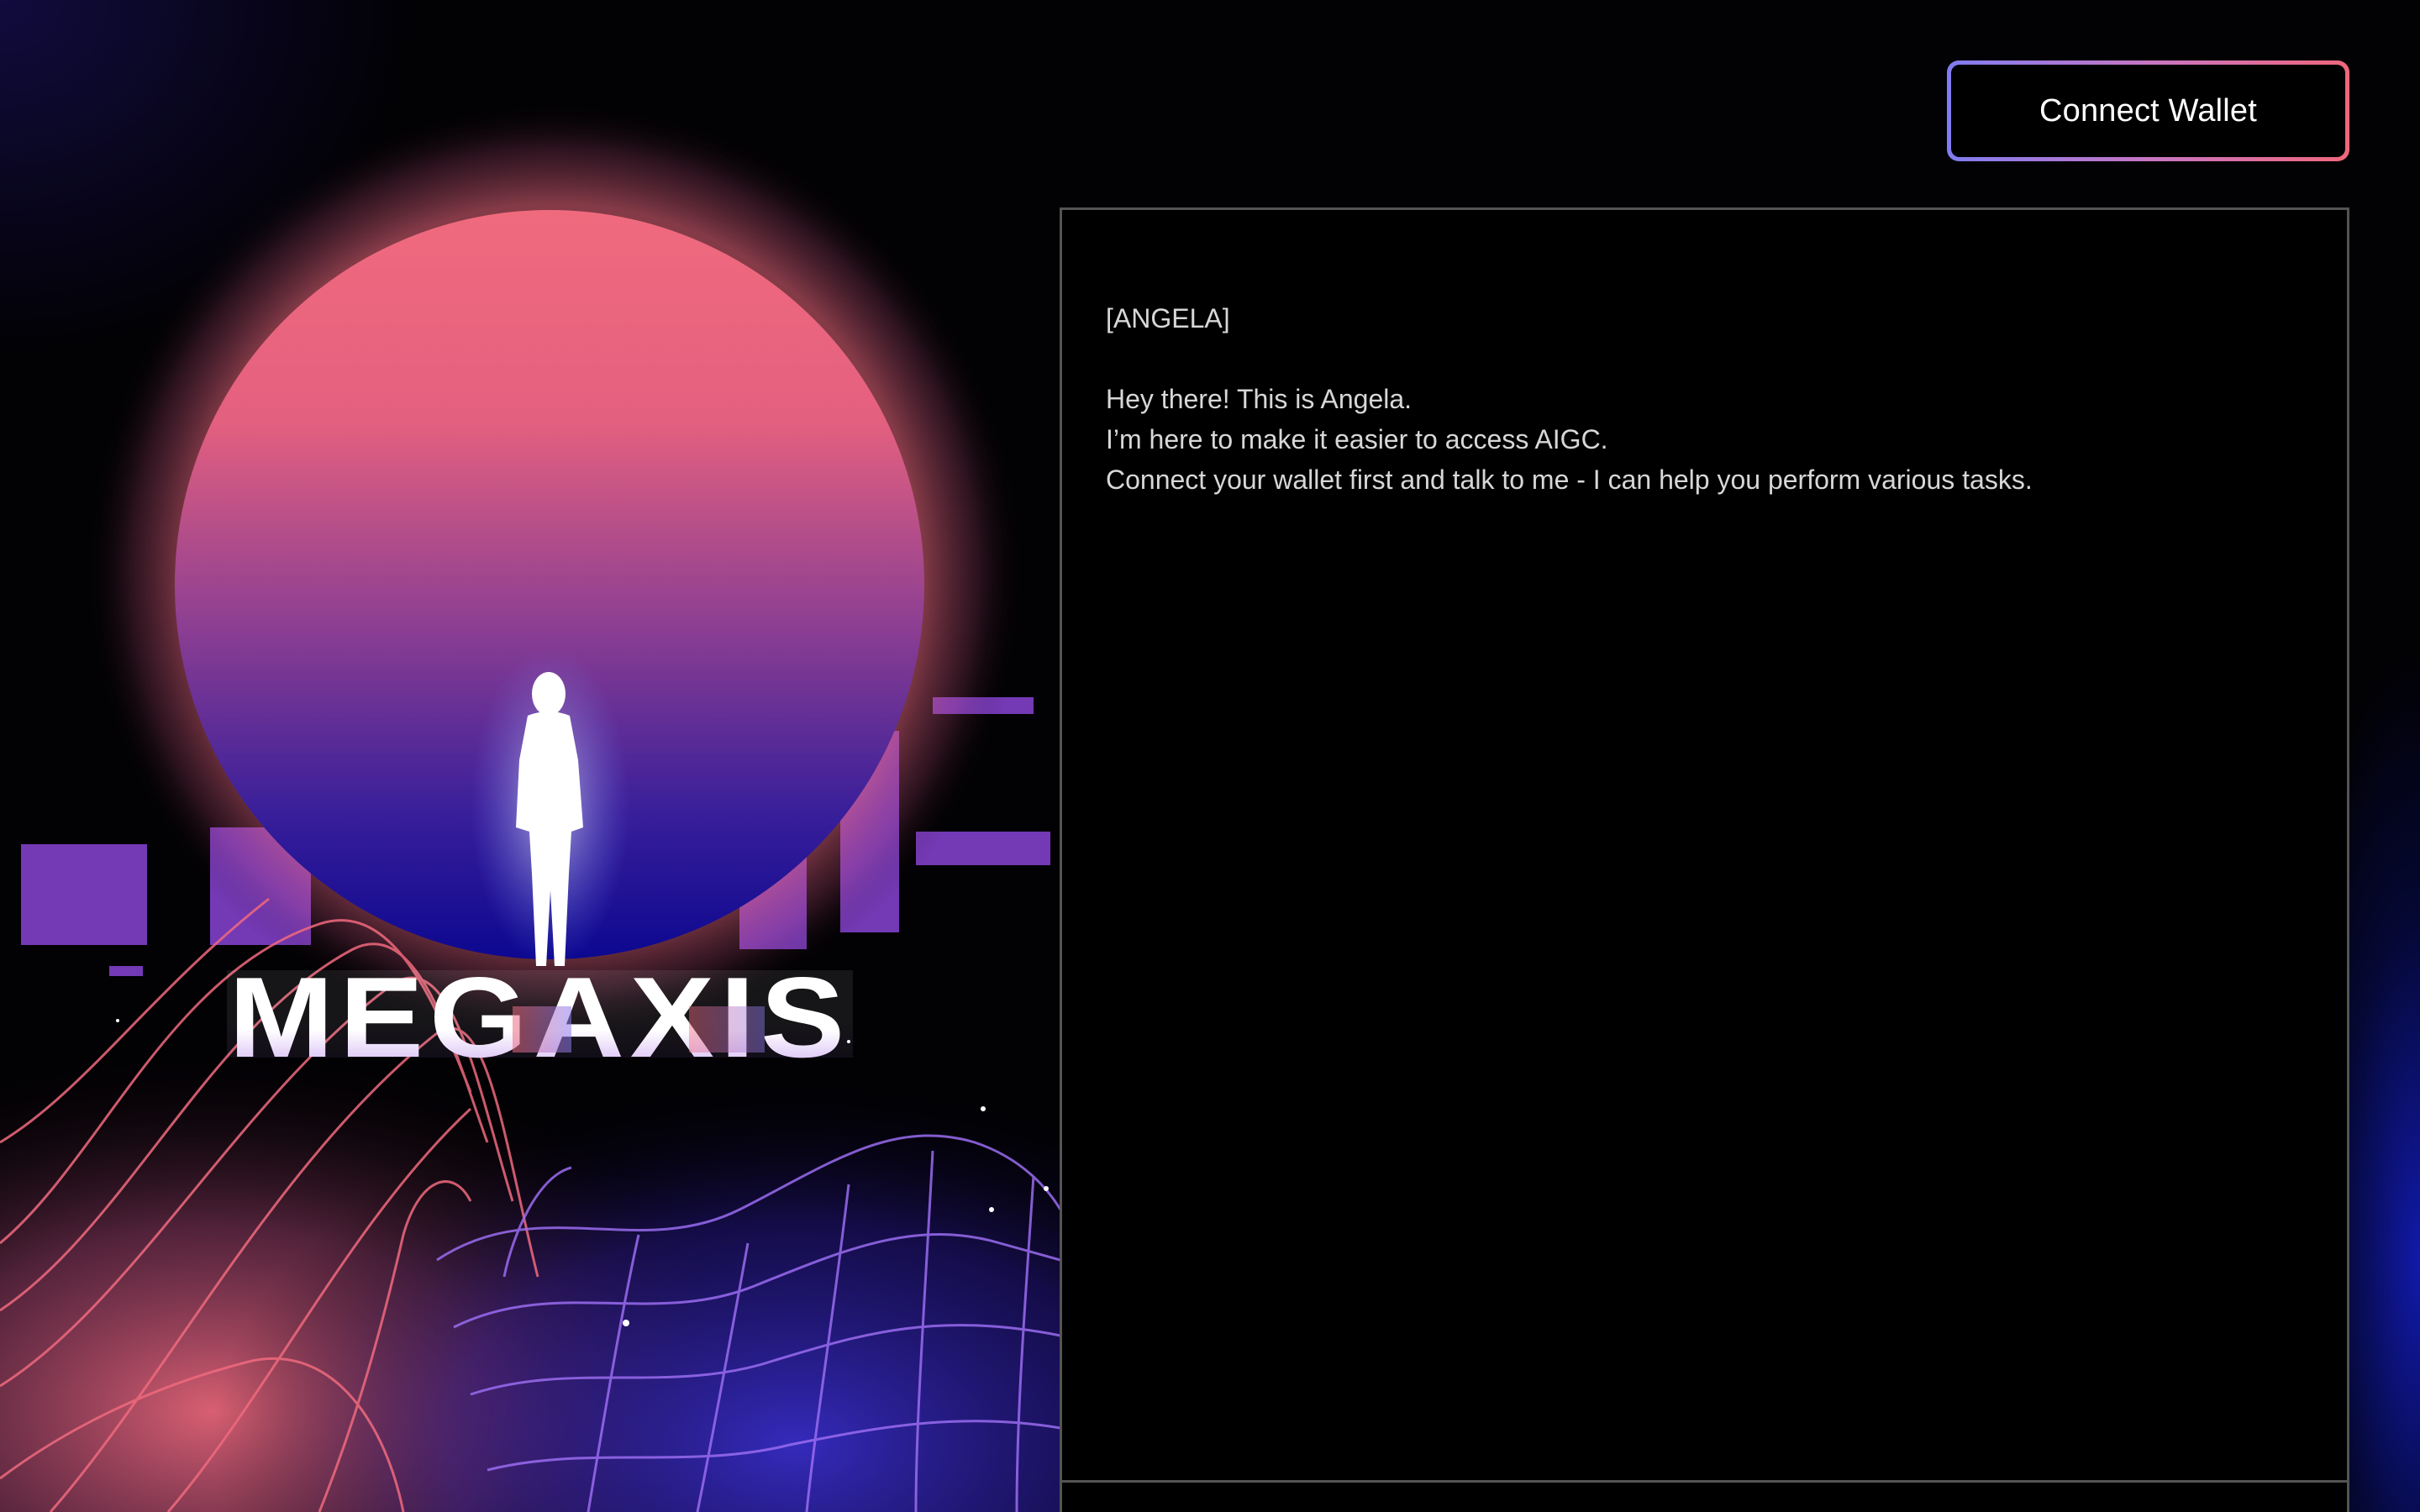 The height and width of the screenshot is (1512, 2420). What do you see at coordinates (1705, 1481) in the screenshot?
I see `chat-input-divider` at bounding box center [1705, 1481].